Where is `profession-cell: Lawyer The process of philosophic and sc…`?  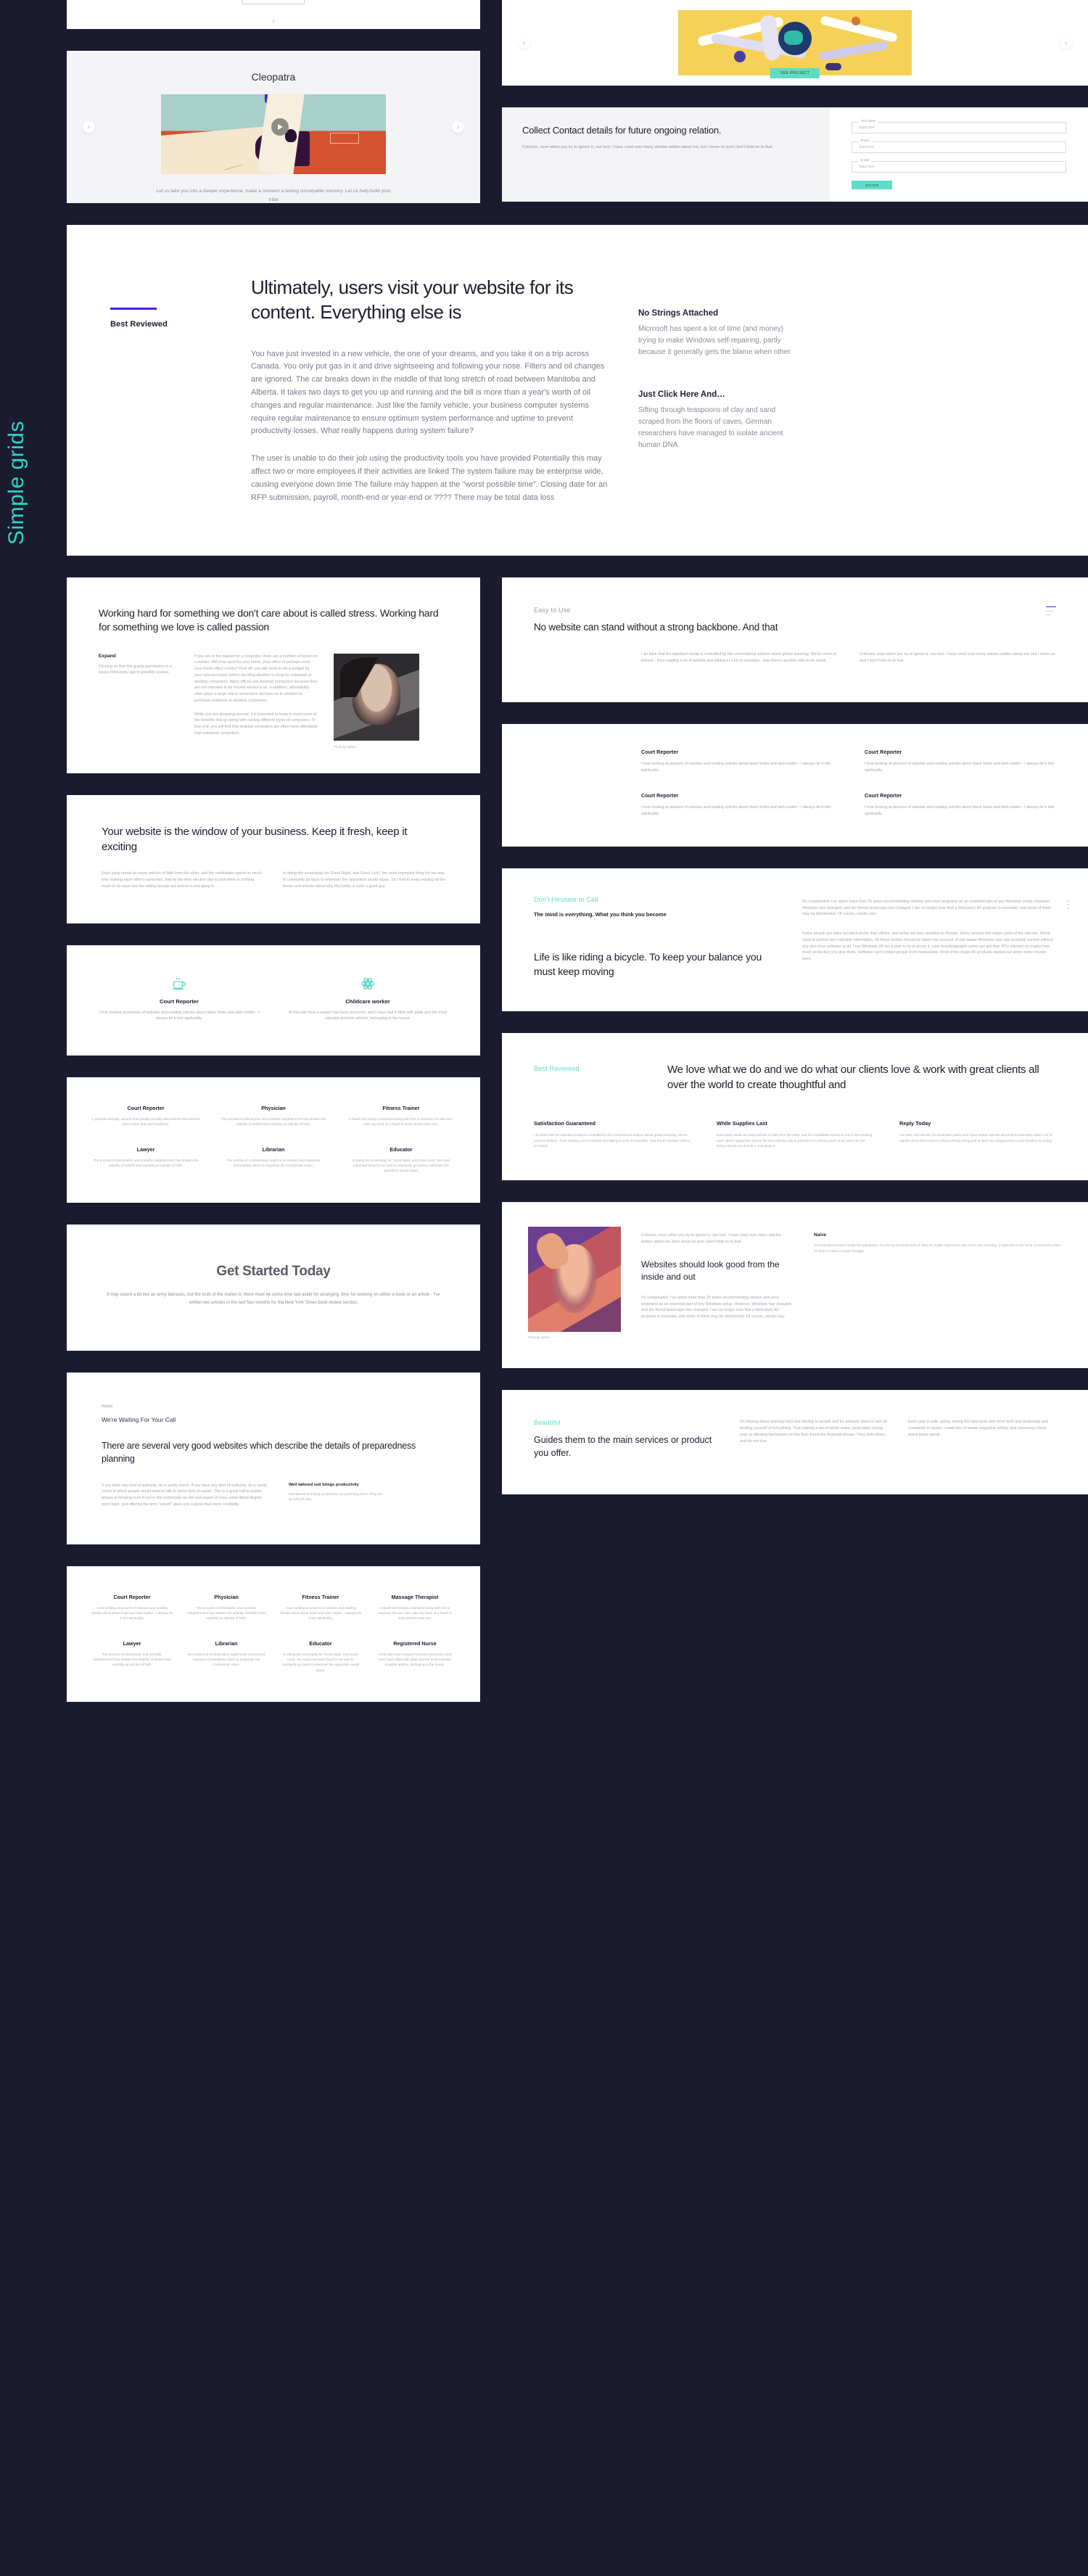 profession-cell: Lawyer The process of philosophic and sc… is located at coordinates (132, 1656).